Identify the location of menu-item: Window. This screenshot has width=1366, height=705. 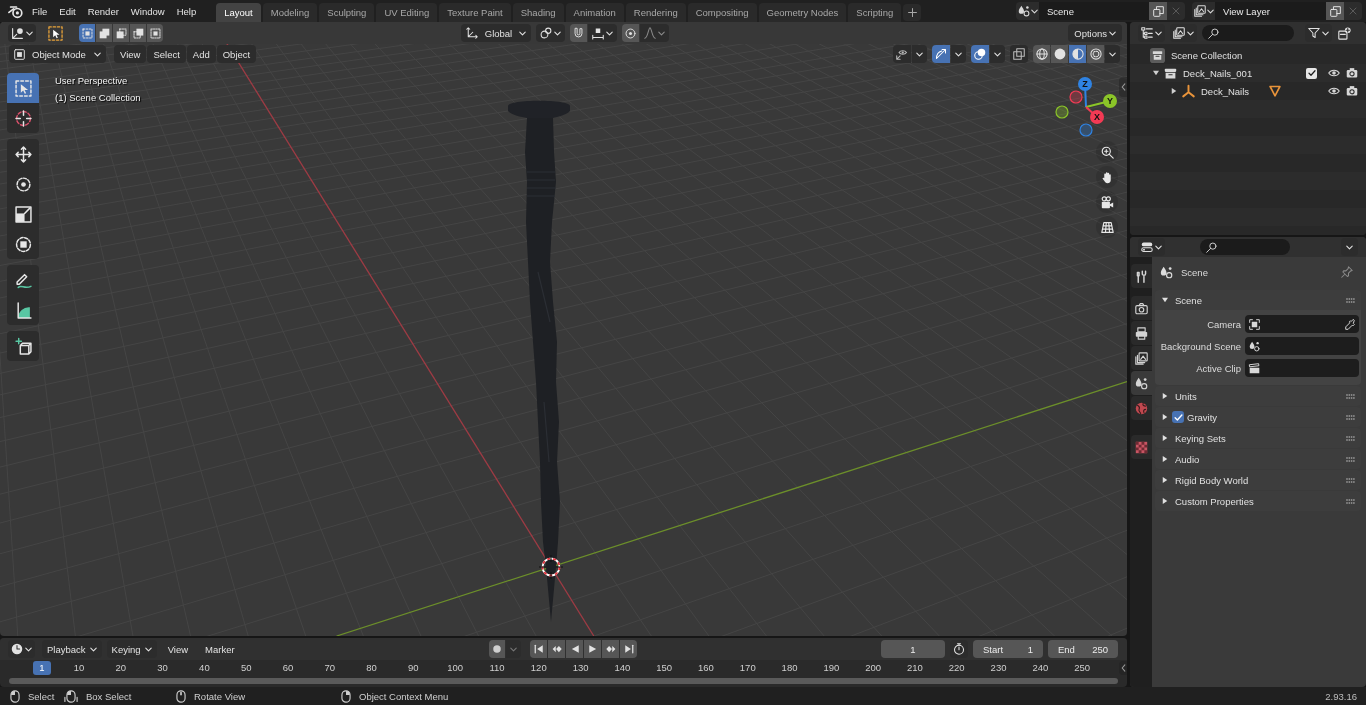
(147, 11).